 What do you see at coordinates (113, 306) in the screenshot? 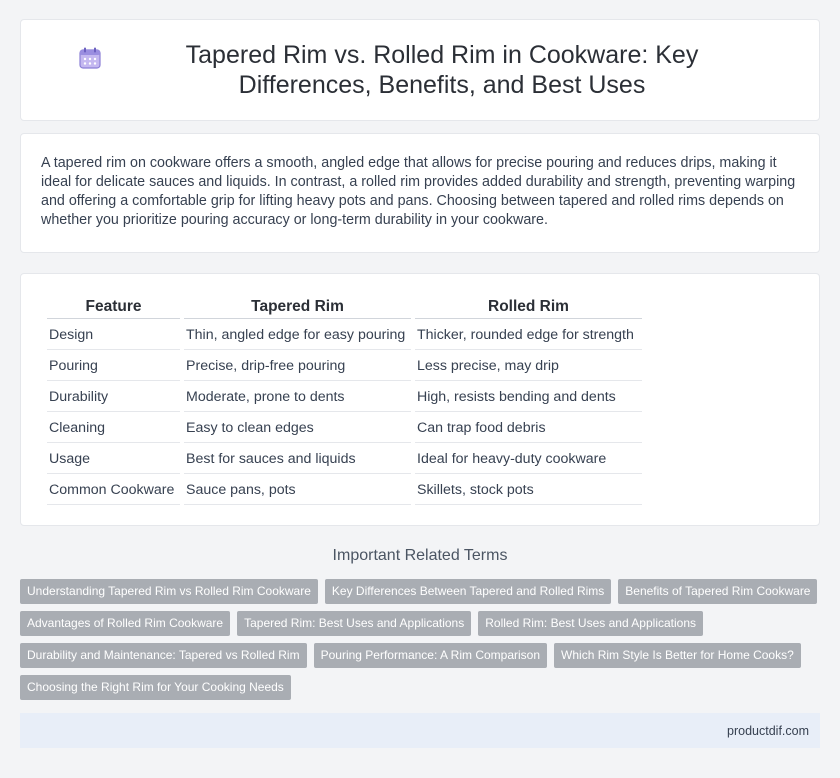
I see `column-header-feature: Feature` at bounding box center [113, 306].